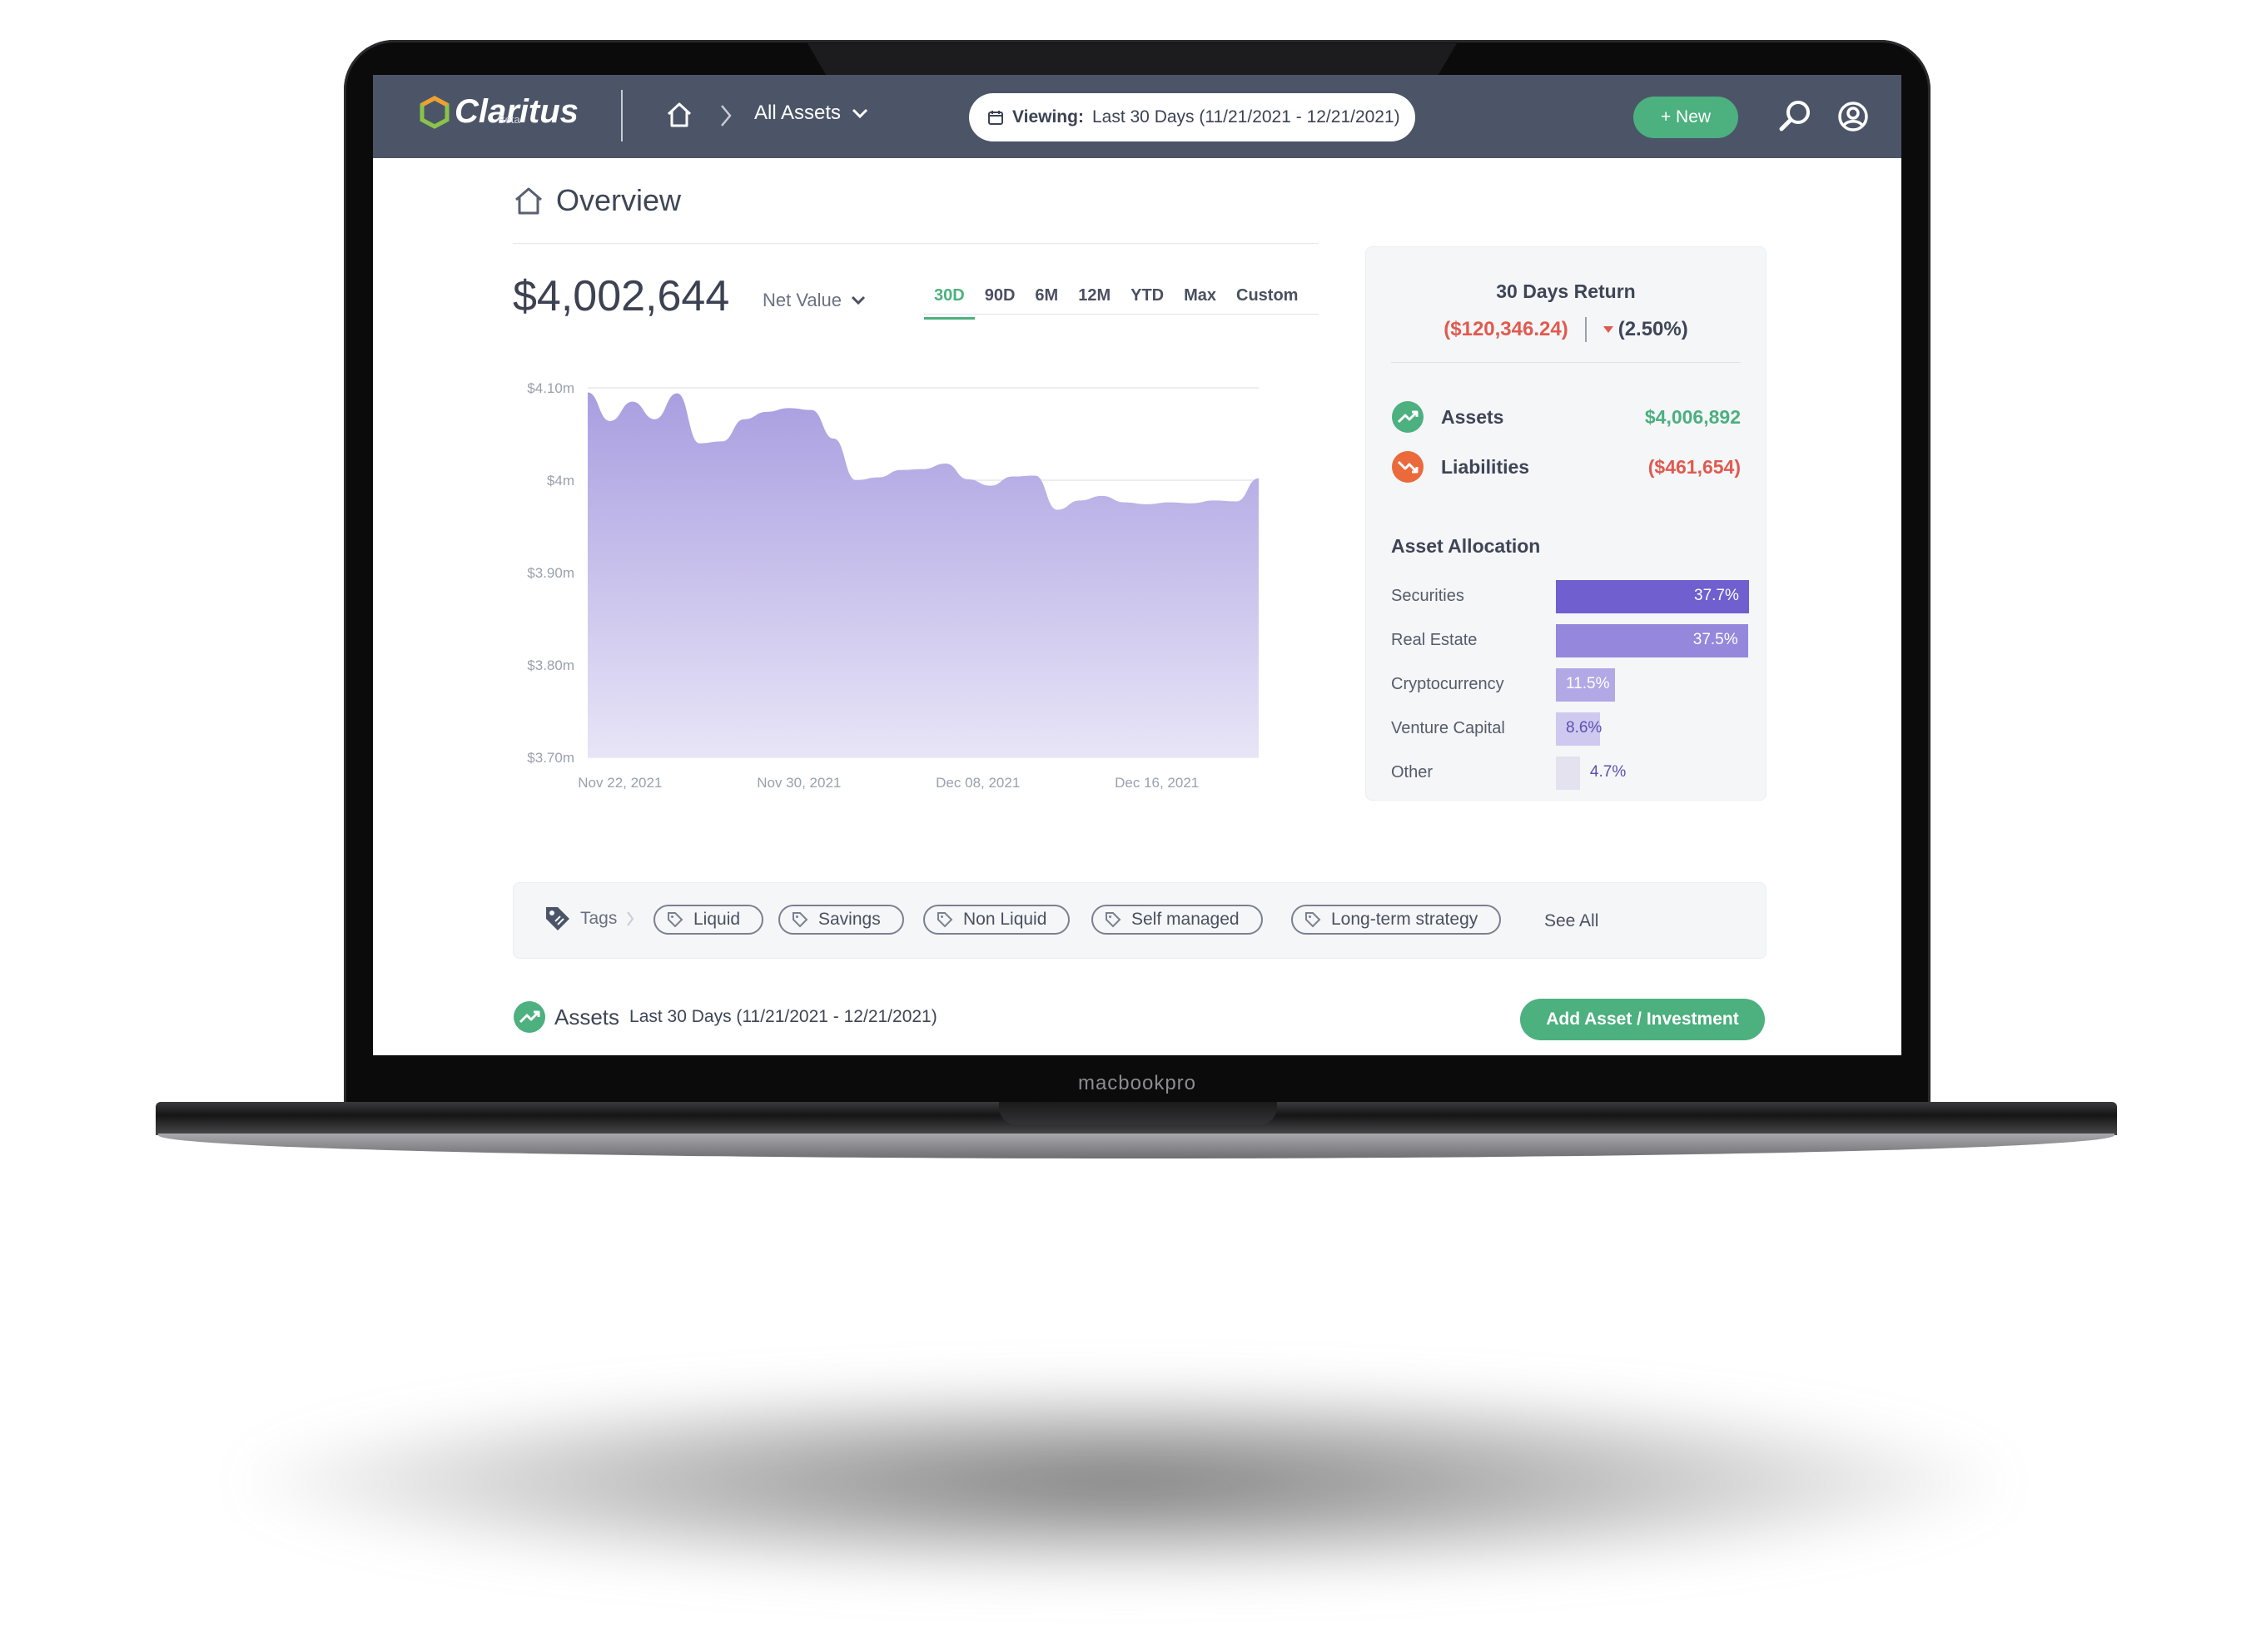 This screenshot has width=2251, height=1652. Describe the element at coordinates (1566, 467) in the screenshot. I see `liabilities-summary-row: Liabilities ($461,654)` at that location.